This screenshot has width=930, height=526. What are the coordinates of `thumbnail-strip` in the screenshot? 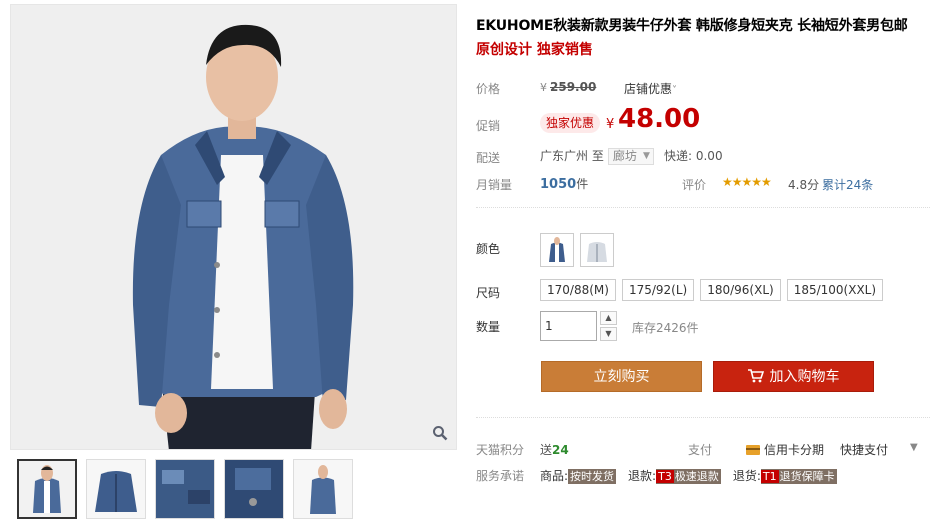 It's located at (185, 489).